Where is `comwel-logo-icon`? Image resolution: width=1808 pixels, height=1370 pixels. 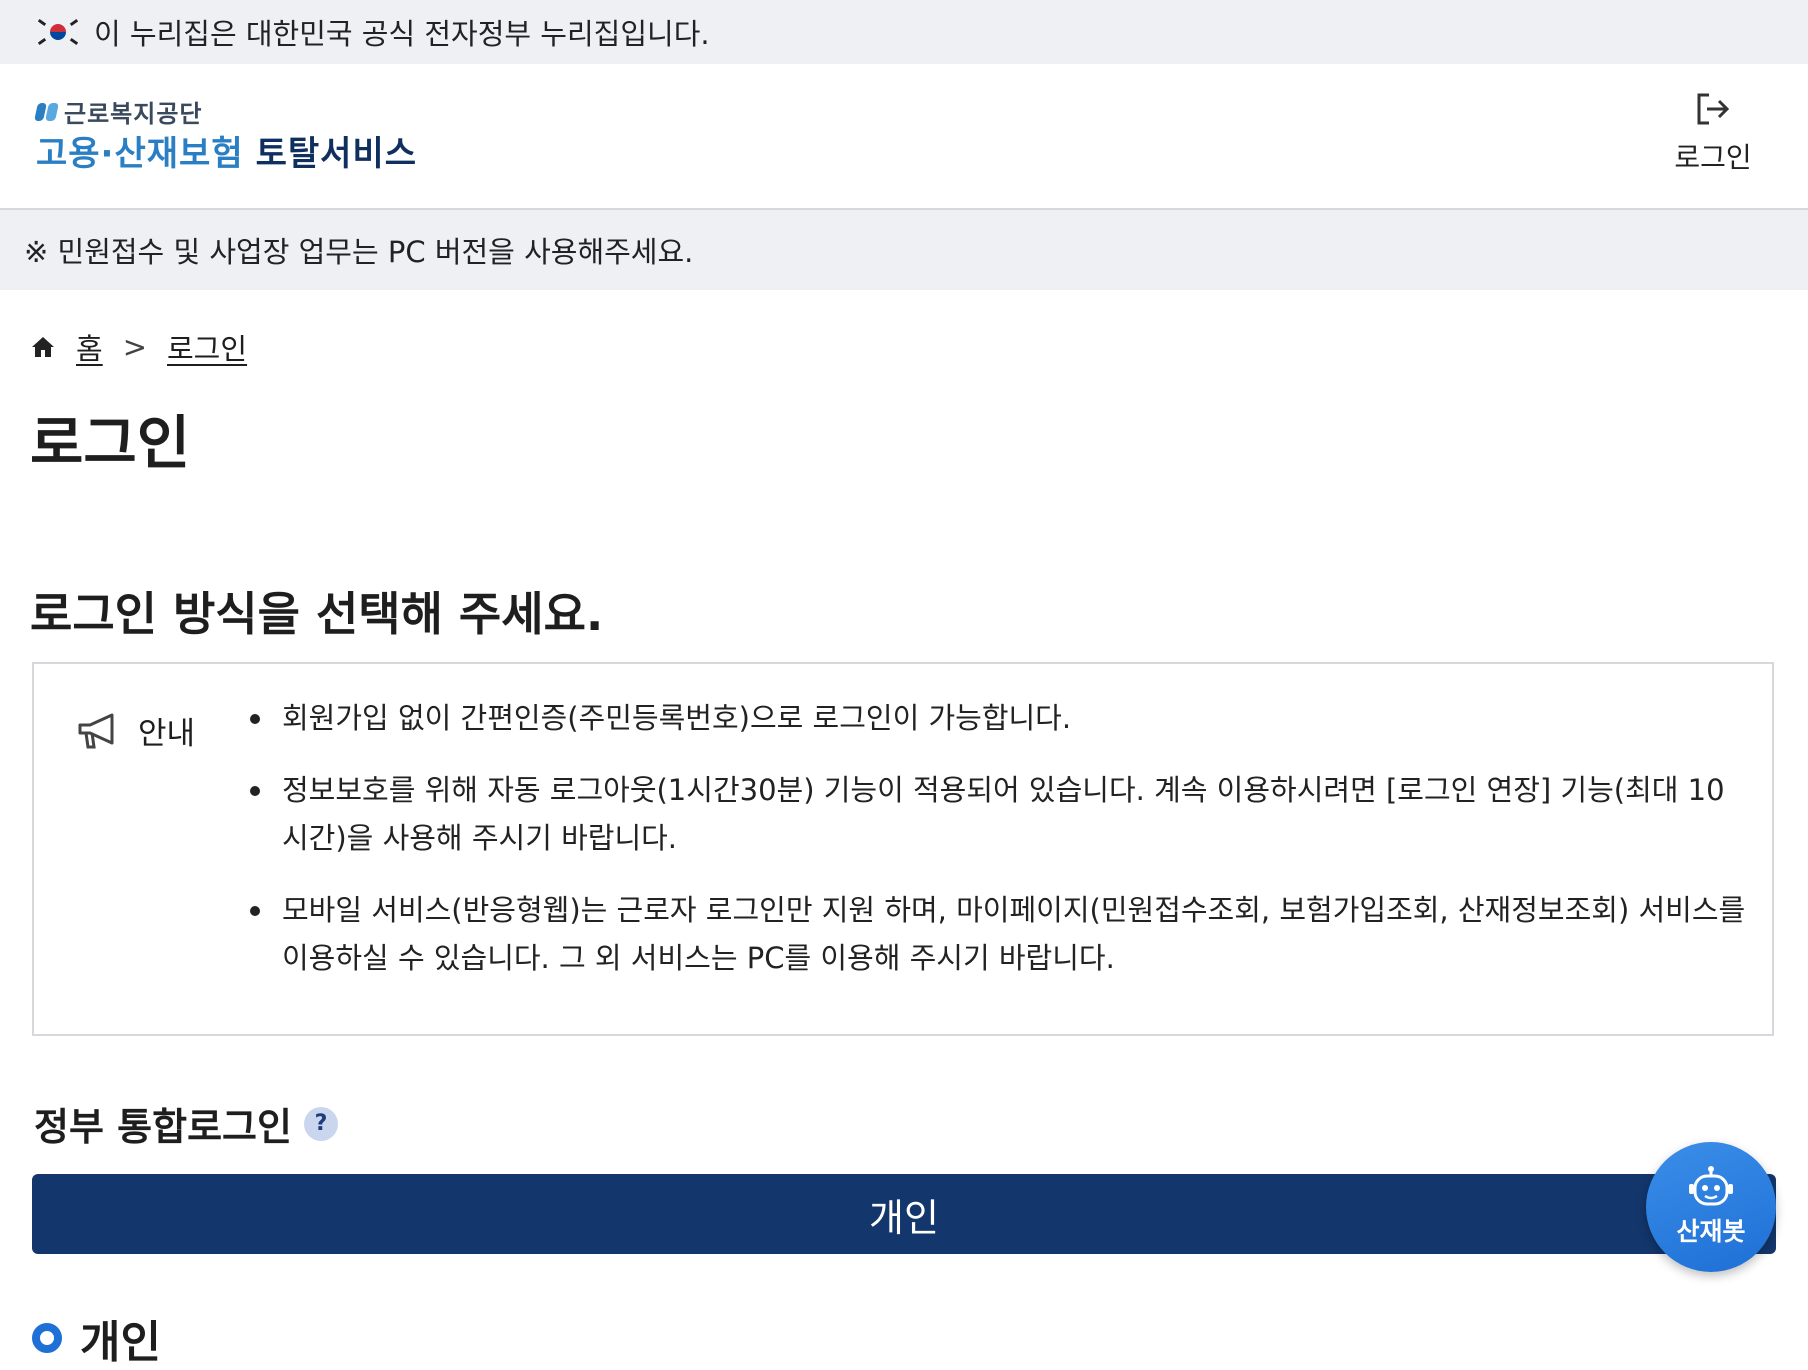
comwel-logo-icon is located at coordinates (46, 112).